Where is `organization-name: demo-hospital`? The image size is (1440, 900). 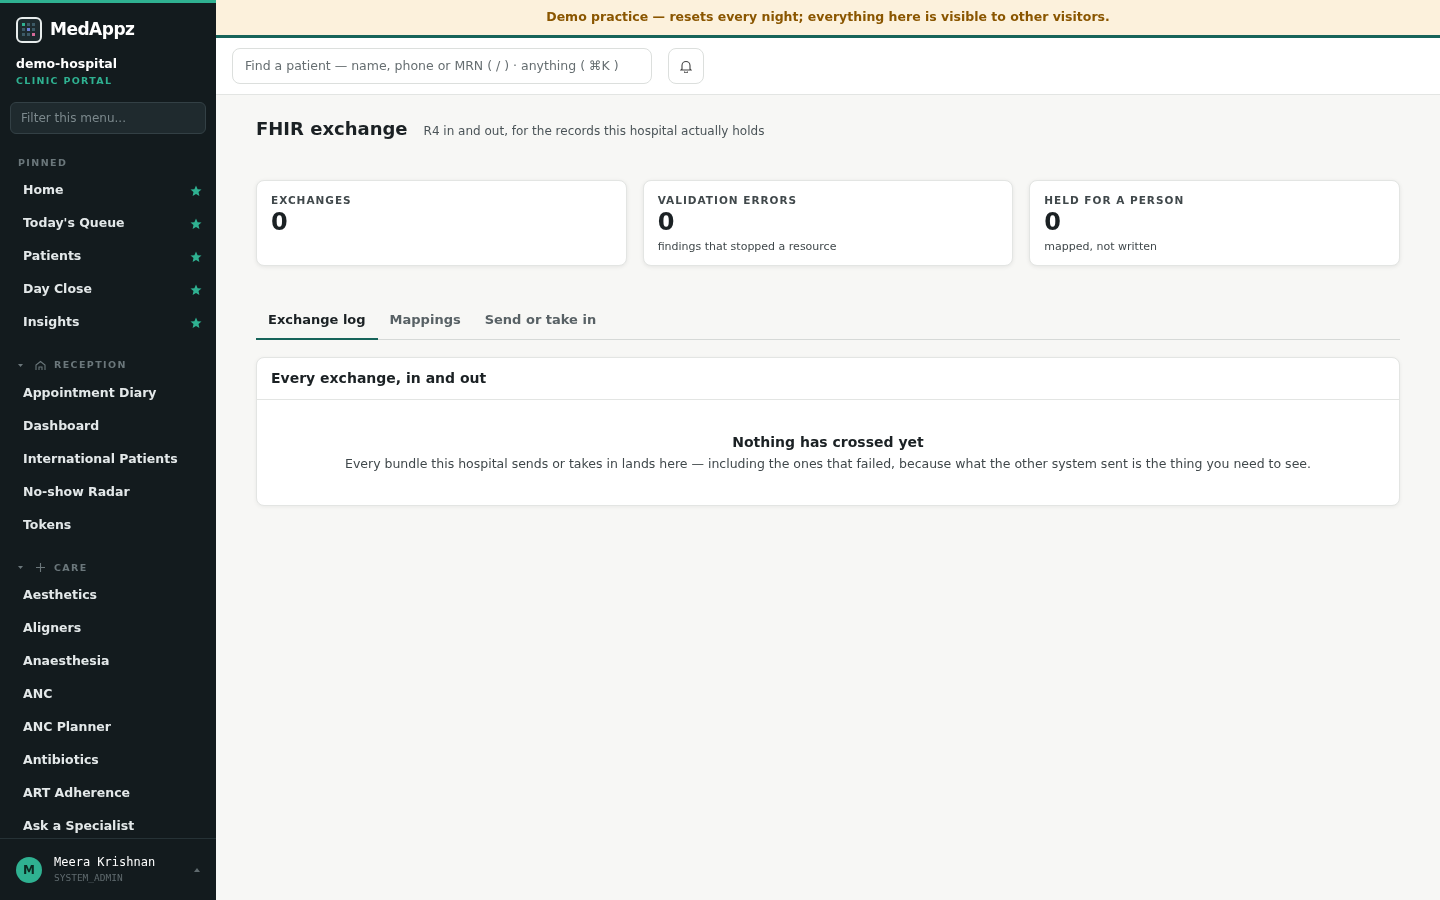
organization-name: demo-hospital is located at coordinates (67, 64).